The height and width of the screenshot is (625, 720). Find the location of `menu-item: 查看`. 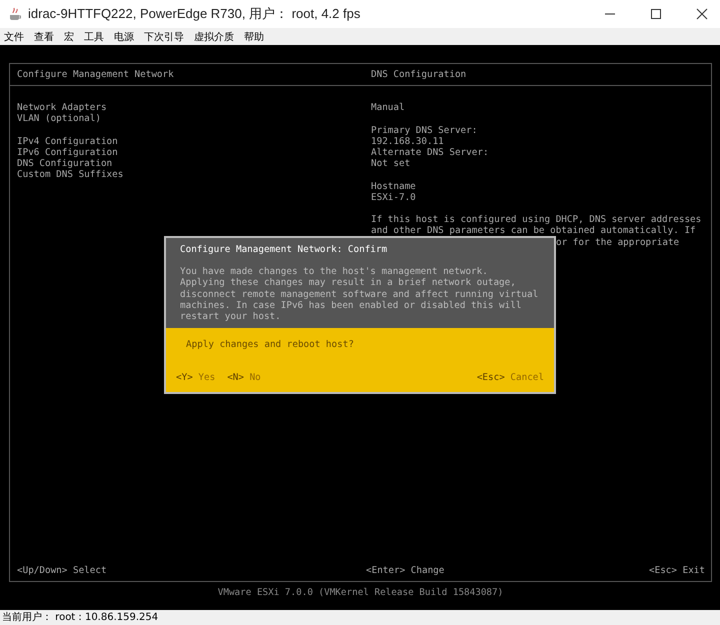

menu-item: 查看 is located at coordinates (44, 37).